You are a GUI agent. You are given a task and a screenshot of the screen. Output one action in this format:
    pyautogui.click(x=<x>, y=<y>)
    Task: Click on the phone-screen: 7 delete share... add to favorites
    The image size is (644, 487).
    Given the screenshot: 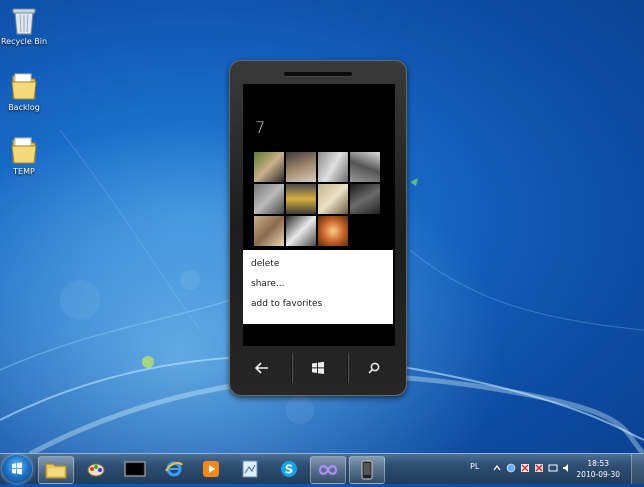 What is the action you would take?
    pyautogui.click(x=319, y=215)
    